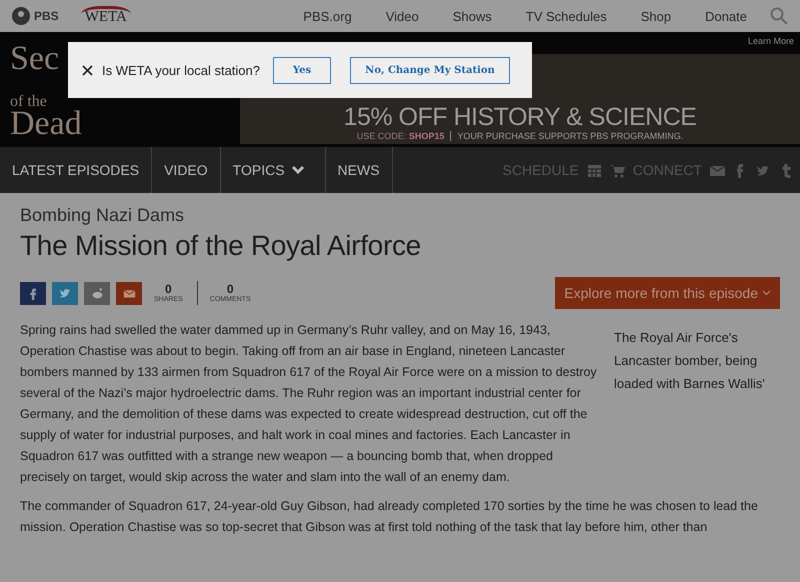 The width and height of the screenshot is (800, 582). I want to click on twitter-icon, so click(65, 293).